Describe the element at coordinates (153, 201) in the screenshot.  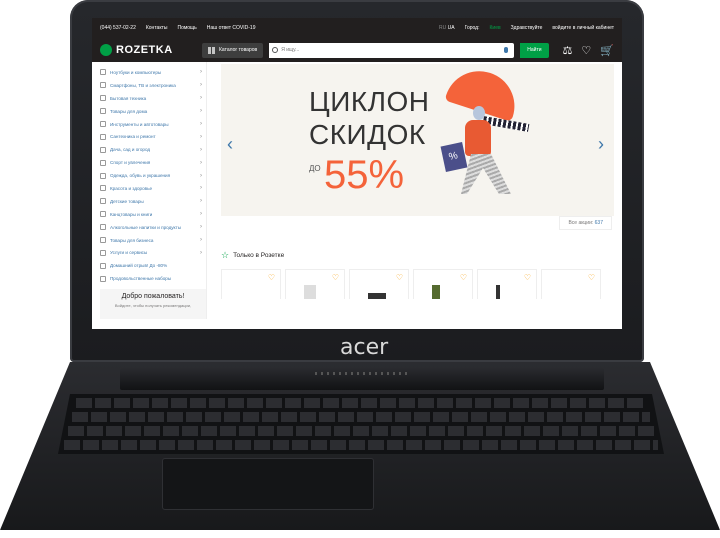
I see `sidebar-item-kids: Детские товары ›` at that location.